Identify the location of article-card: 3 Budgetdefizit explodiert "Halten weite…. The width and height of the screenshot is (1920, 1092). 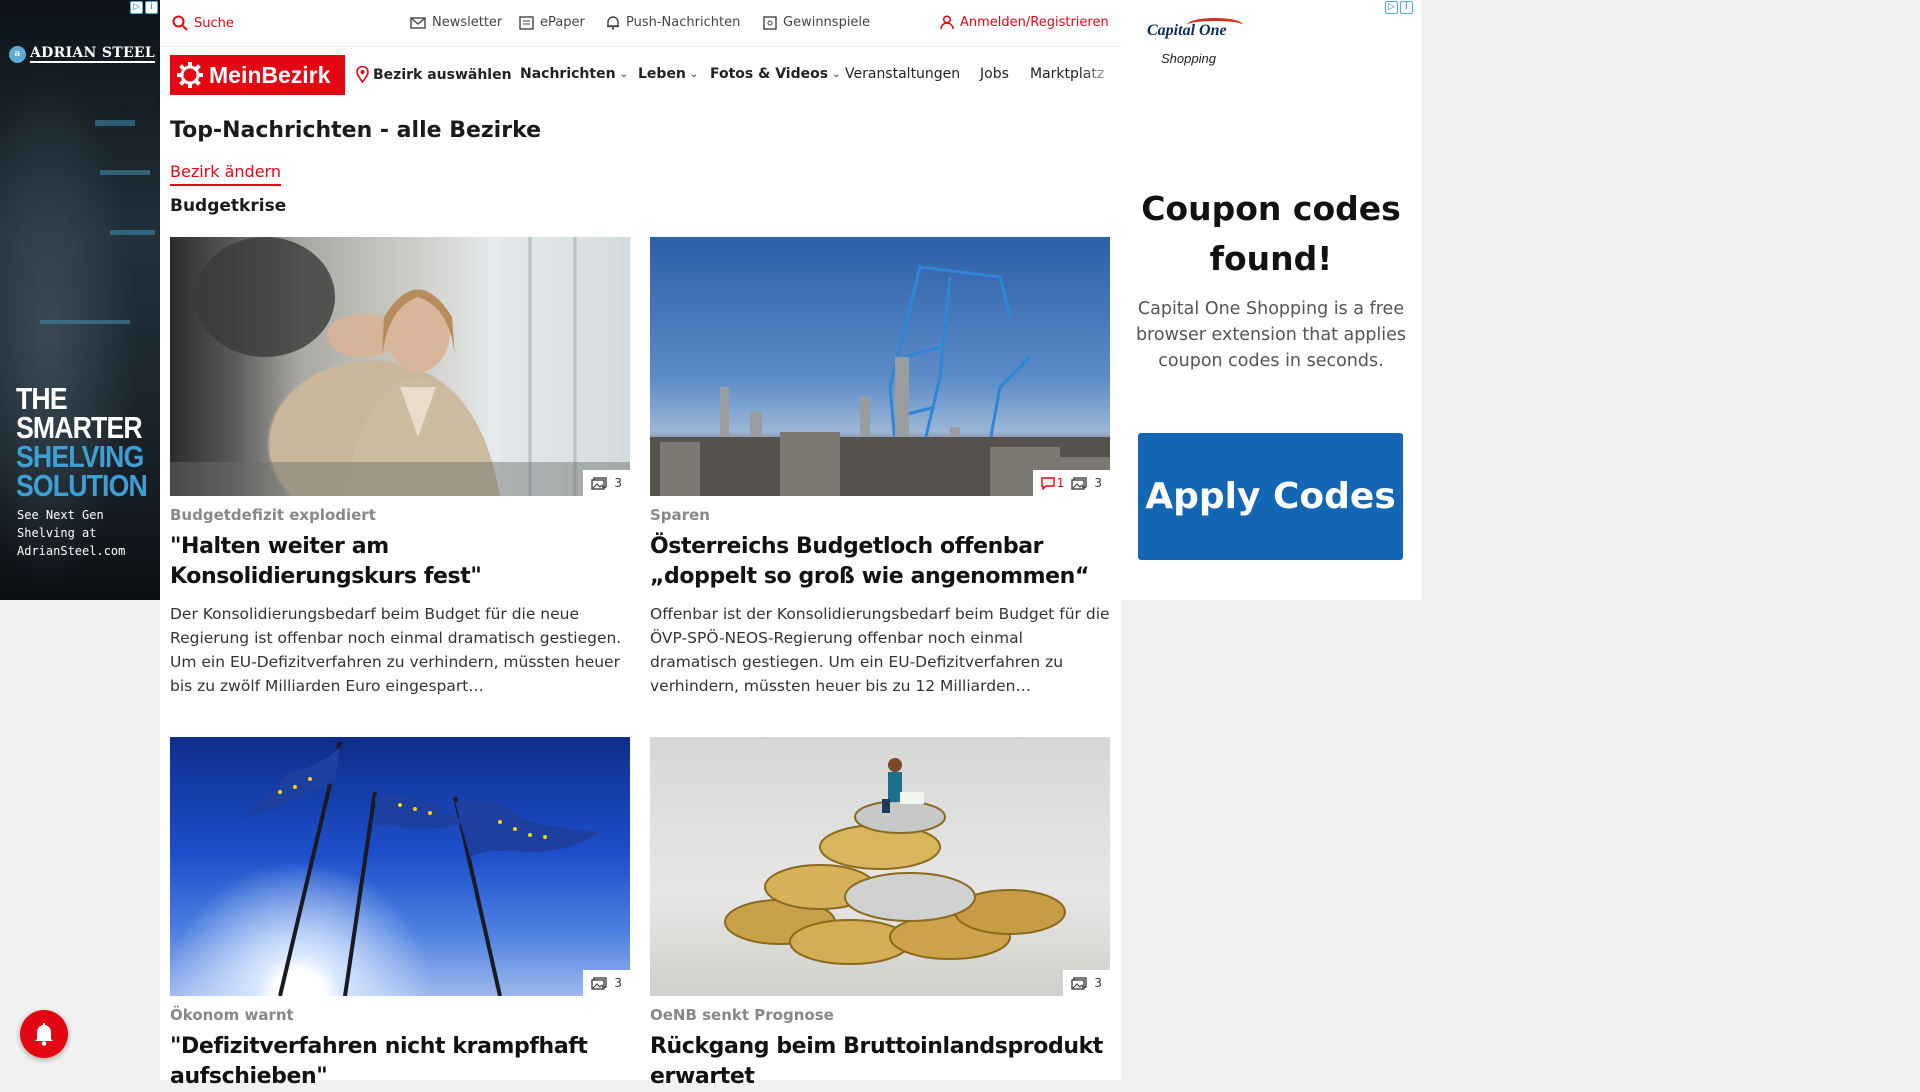
(400, 467).